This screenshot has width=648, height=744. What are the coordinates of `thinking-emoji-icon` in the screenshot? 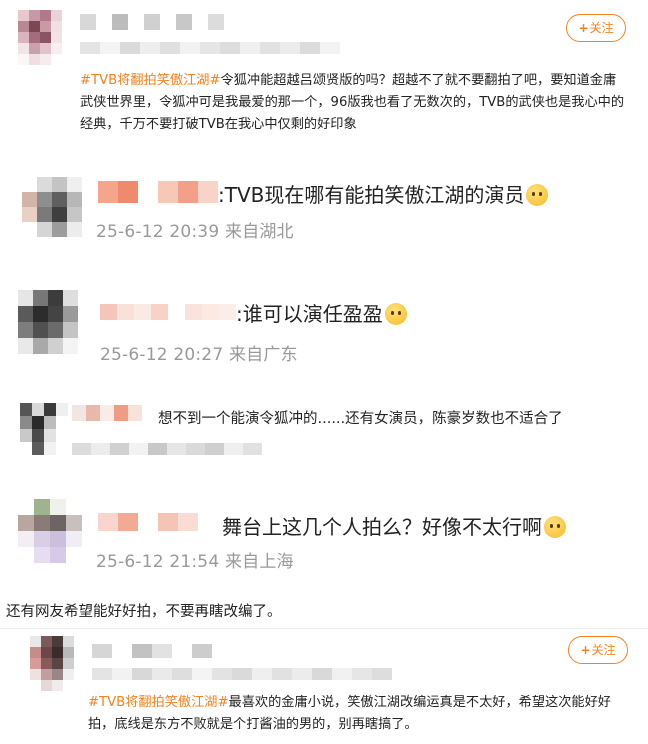 It's located at (537, 195).